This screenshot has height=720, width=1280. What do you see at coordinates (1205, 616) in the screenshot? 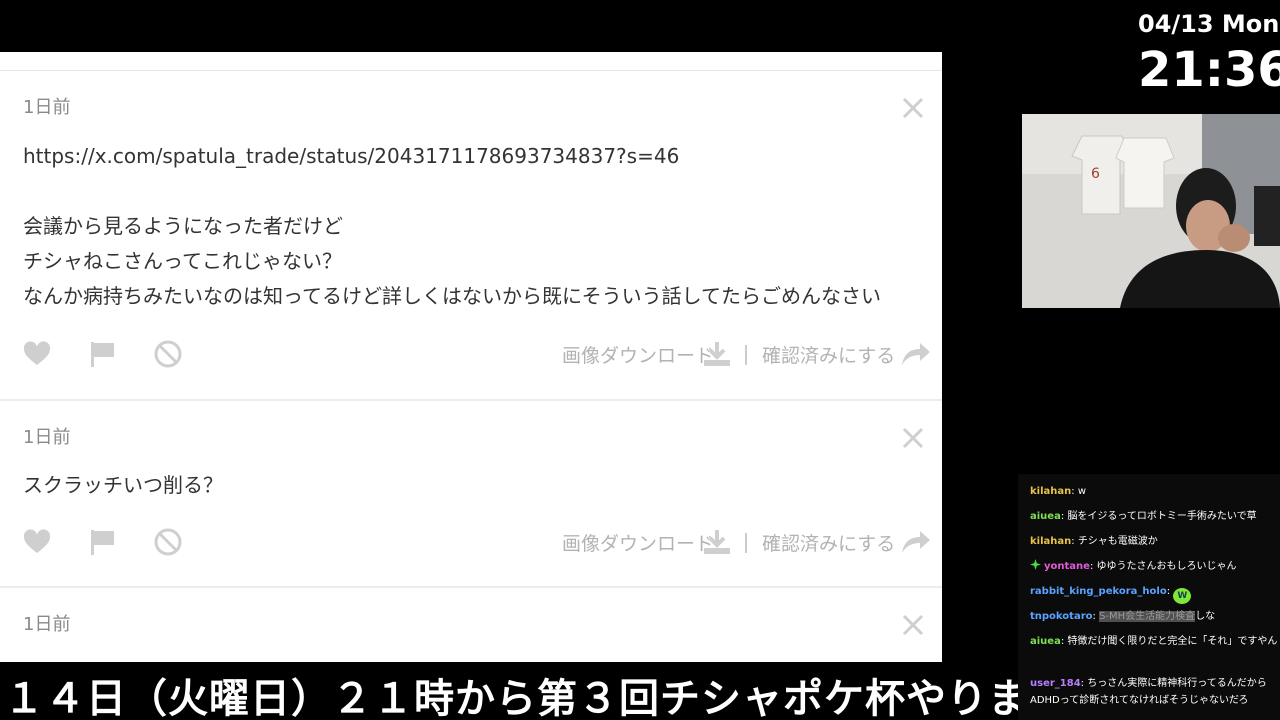
I see `chat-text: しな` at bounding box center [1205, 616].